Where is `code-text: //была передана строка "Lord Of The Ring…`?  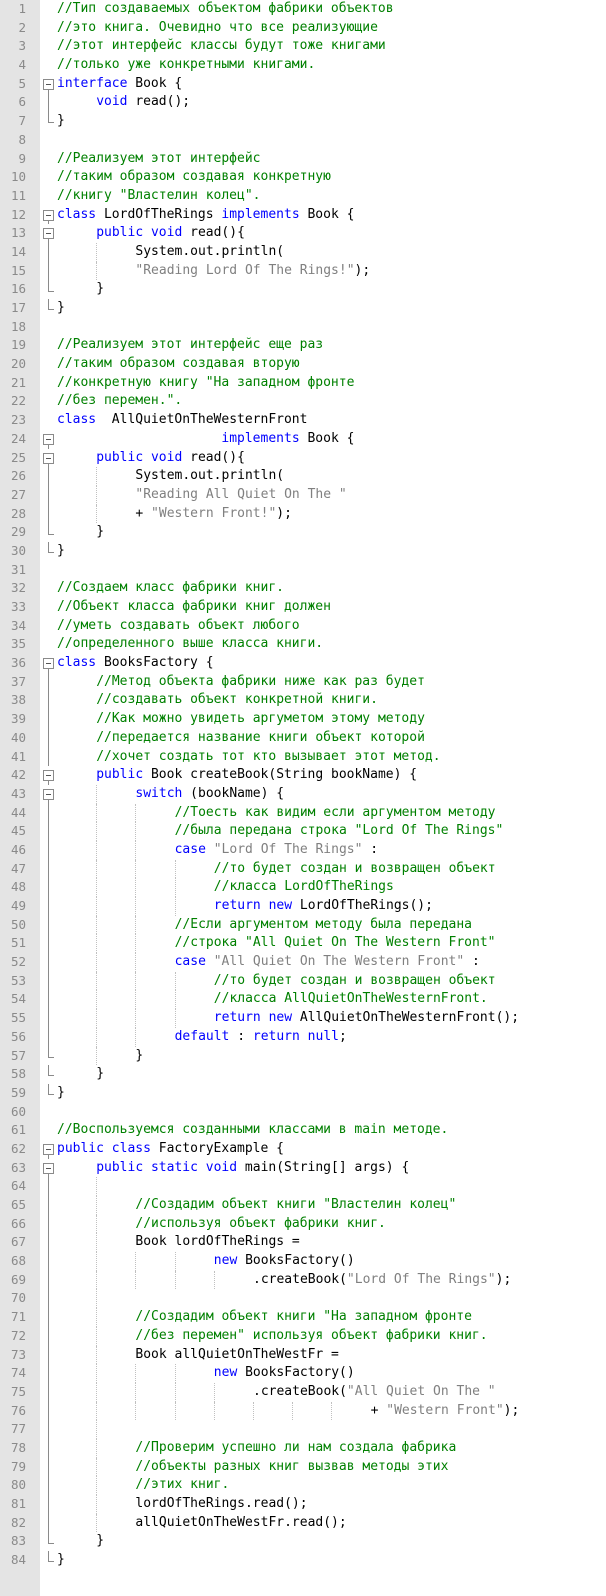 code-text: //была передана строка "Lord Of The Ring… is located at coordinates (339, 831).